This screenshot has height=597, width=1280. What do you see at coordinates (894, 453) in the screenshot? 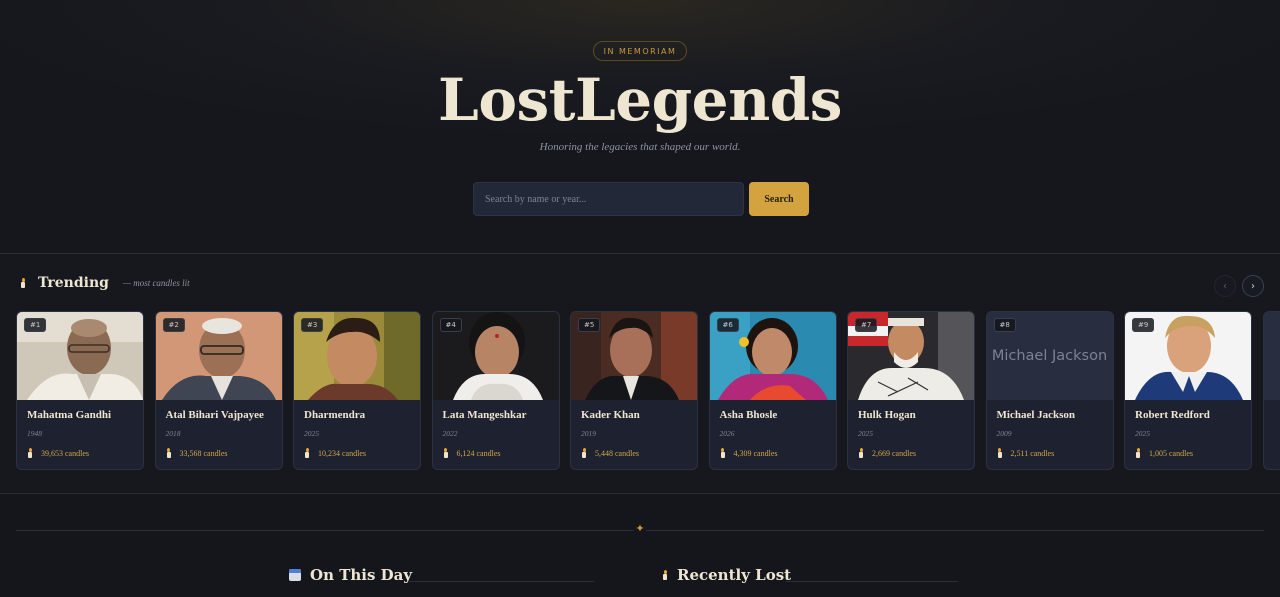
I see `candle-count-text: 2,669 candles` at bounding box center [894, 453].